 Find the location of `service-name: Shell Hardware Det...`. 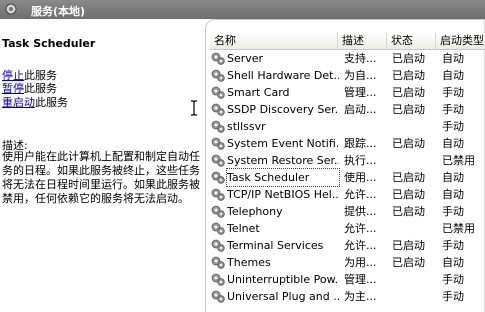

service-name: Shell Hardware Det... is located at coordinates (283, 75).